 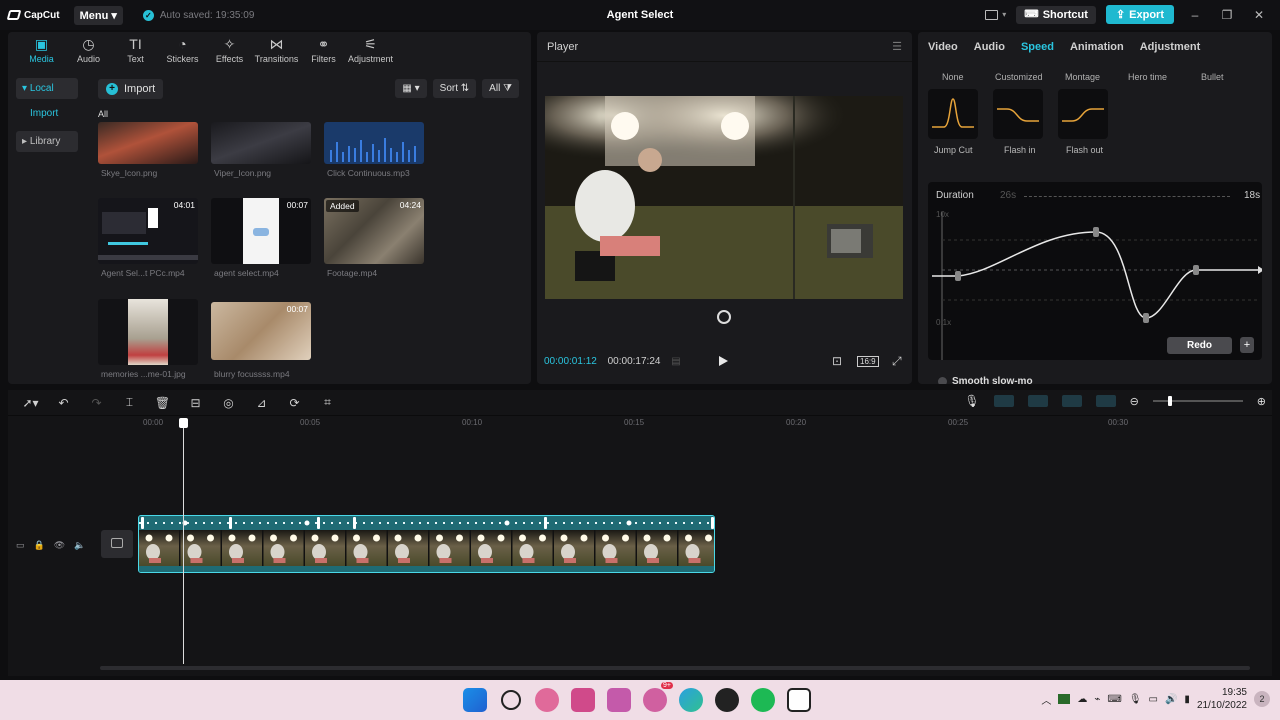 I want to click on cover-button, so click(x=117, y=544).